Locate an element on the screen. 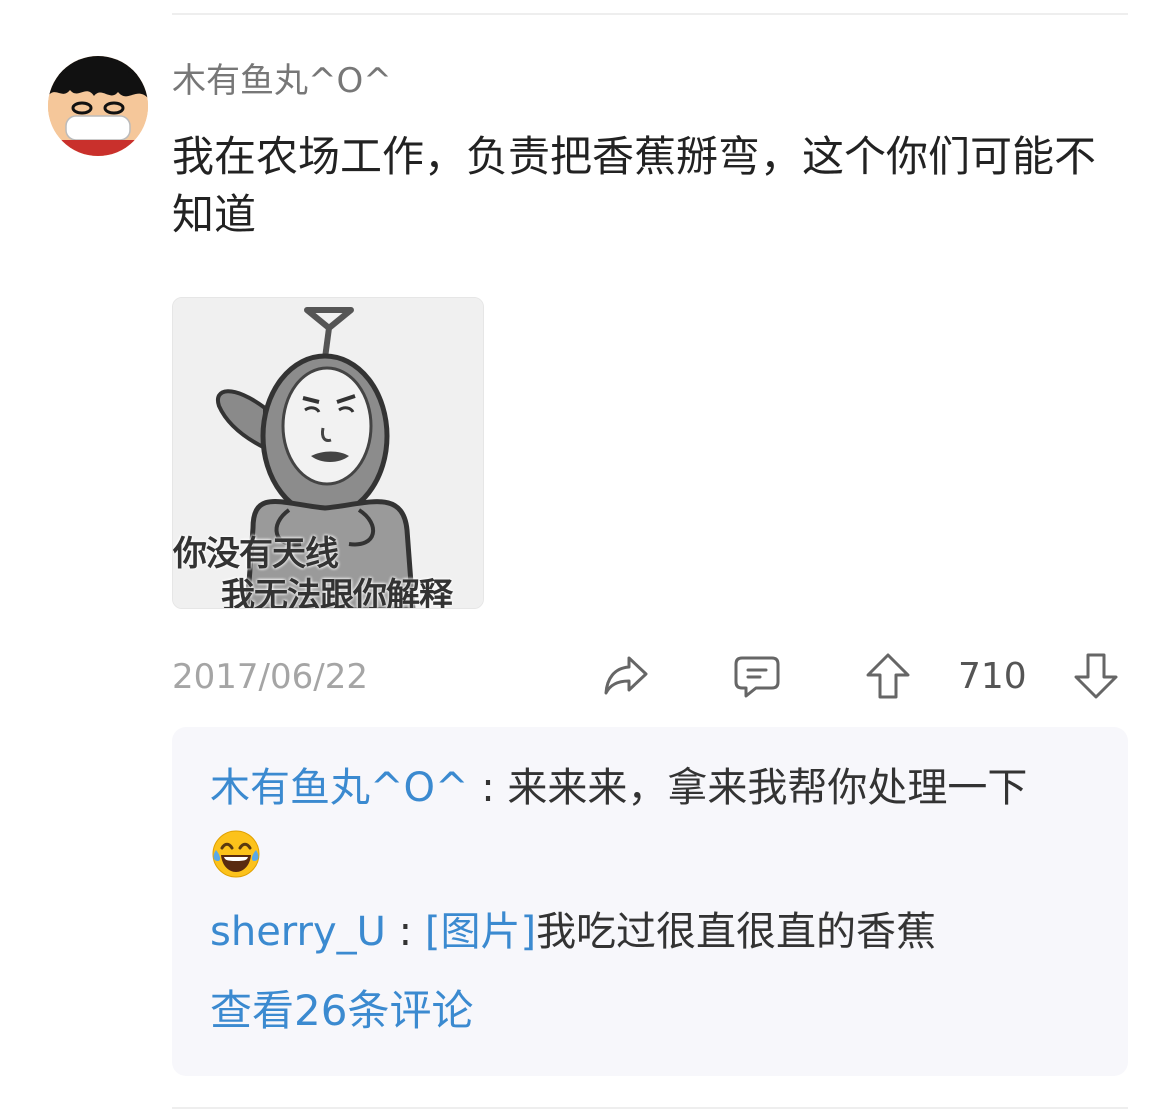 The image size is (1176, 1117). comment-text: 来来来，拿来我帮你处理一下 is located at coordinates (767, 788).